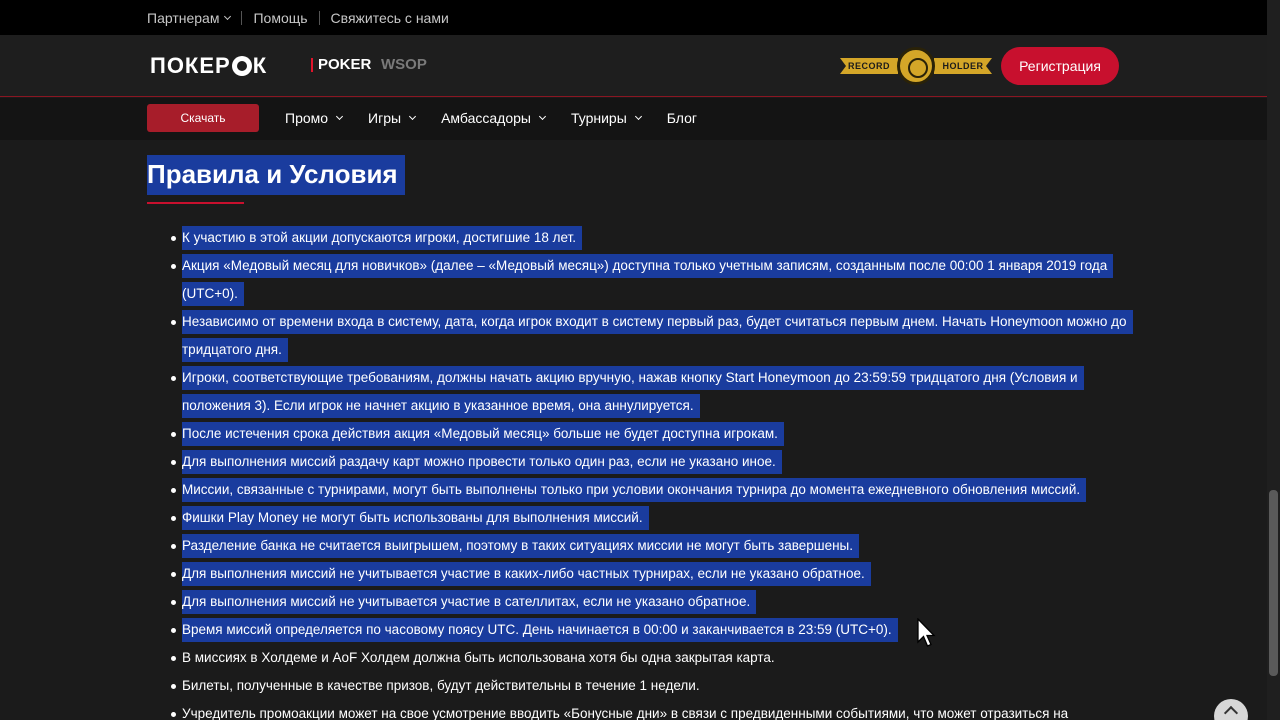 Image resolution: width=1280 pixels, height=720 pixels. I want to click on record-holder-badge: RECORD HOLDER, so click(916, 66).